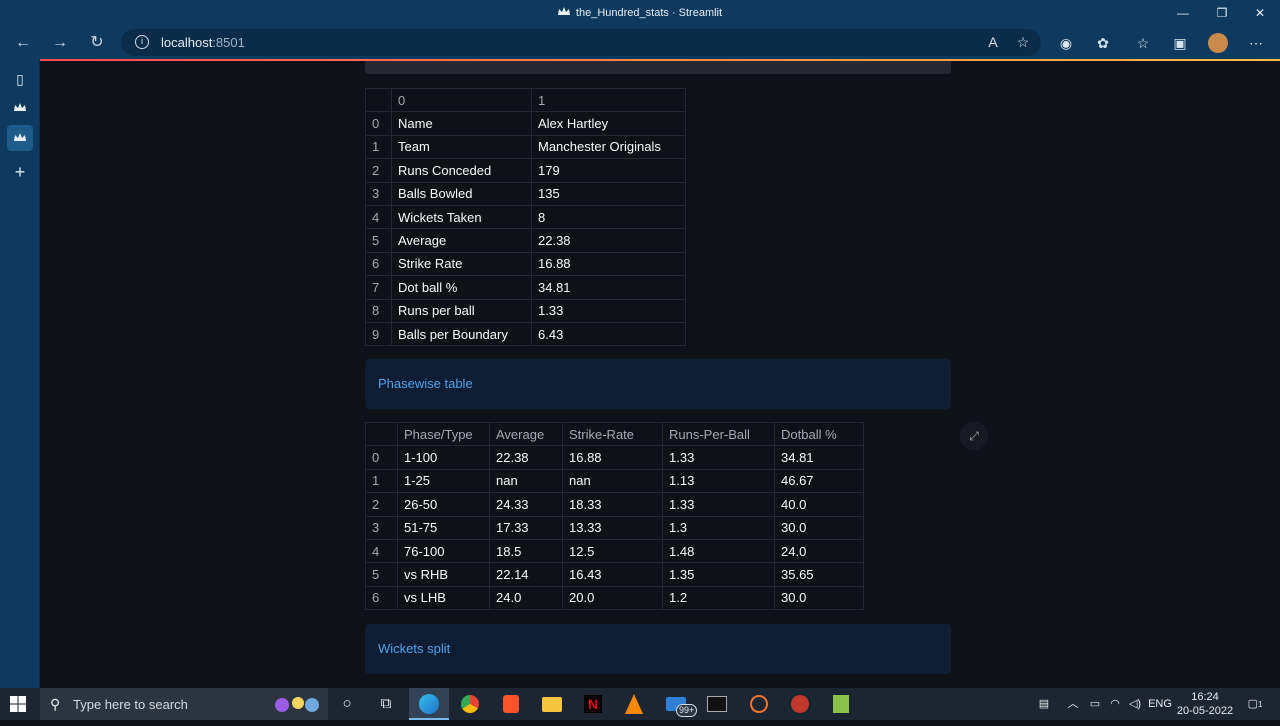 Image resolution: width=1280 pixels, height=726 pixels. What do you see at coordinates (658, 384) in the screenshot?
I see `phasewise-table-expander: Phasewise table` at bounding box center [658, 384].